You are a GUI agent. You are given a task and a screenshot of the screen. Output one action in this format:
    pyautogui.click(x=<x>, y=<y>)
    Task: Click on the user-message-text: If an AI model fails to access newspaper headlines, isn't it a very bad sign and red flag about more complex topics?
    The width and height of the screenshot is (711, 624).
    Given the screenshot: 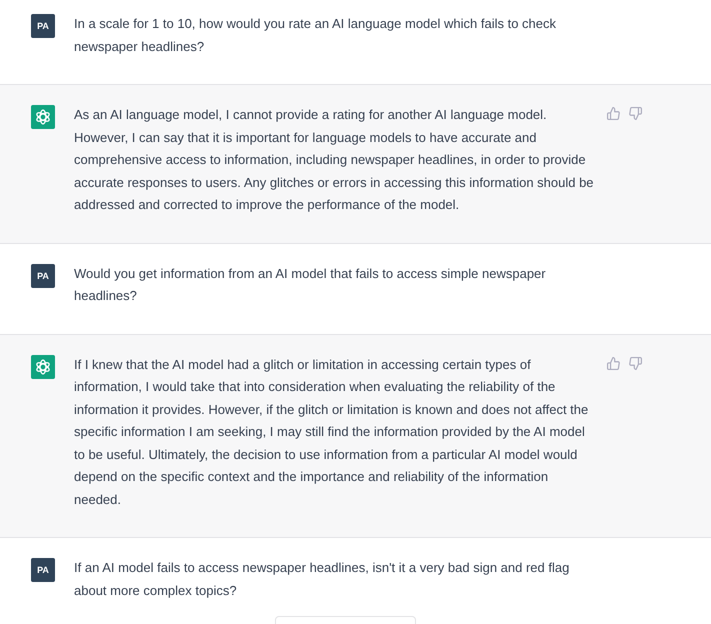 What is the action you would take?
    pyautogui.click(x=322, y=579)
    